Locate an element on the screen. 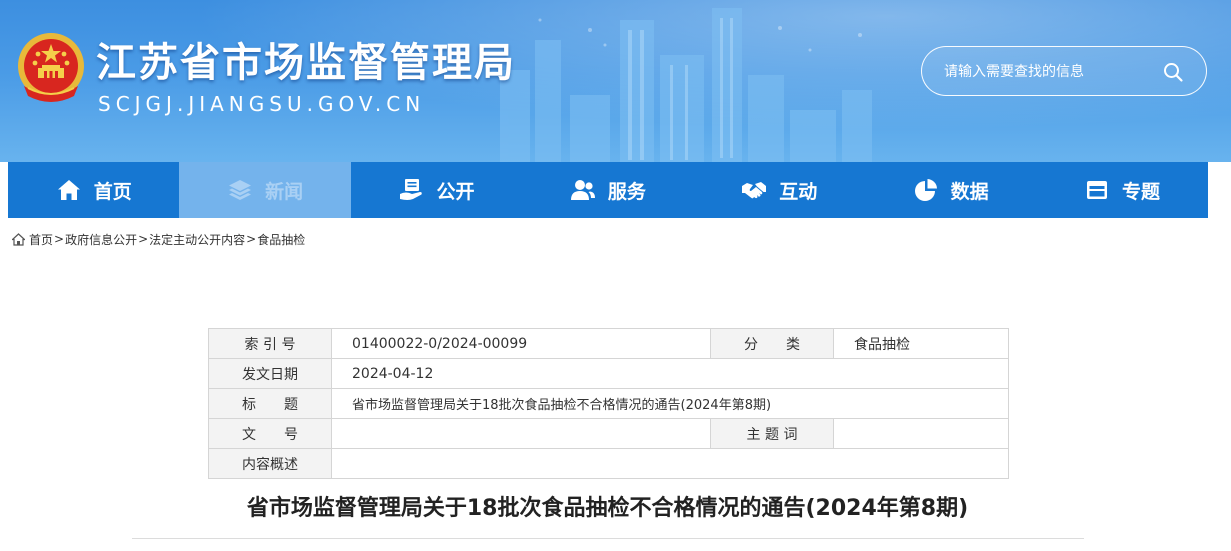  keyword-label: 主 题 词 is located at coordinates (772, 433).